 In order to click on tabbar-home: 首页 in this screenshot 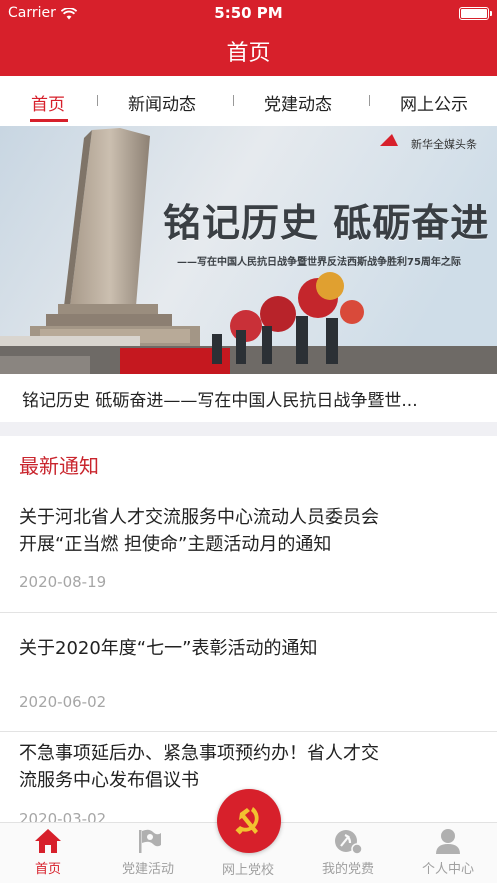, I will do `click(49, 852)`.